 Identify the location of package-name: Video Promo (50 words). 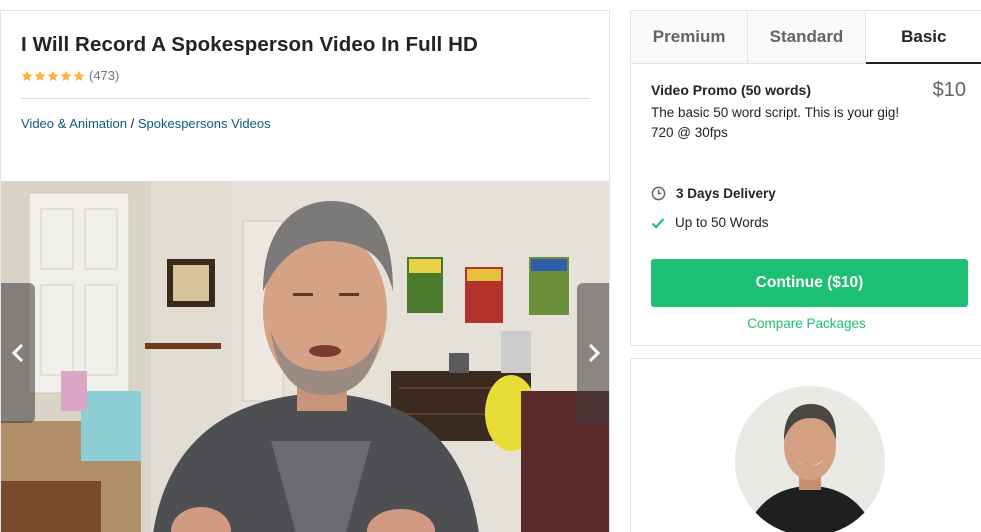
(731, 90).